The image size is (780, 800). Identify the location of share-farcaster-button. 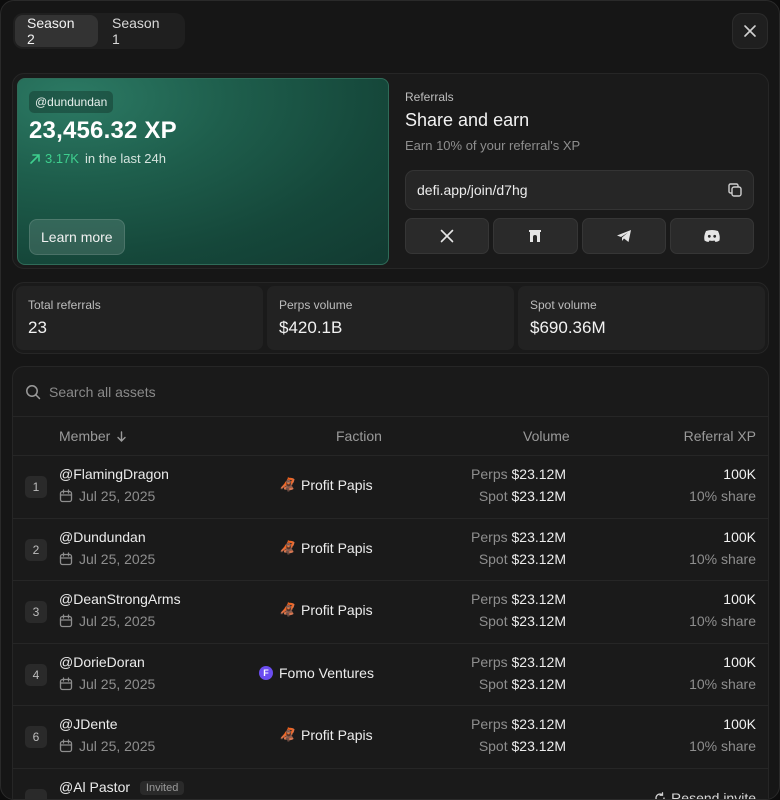
(535, 236).